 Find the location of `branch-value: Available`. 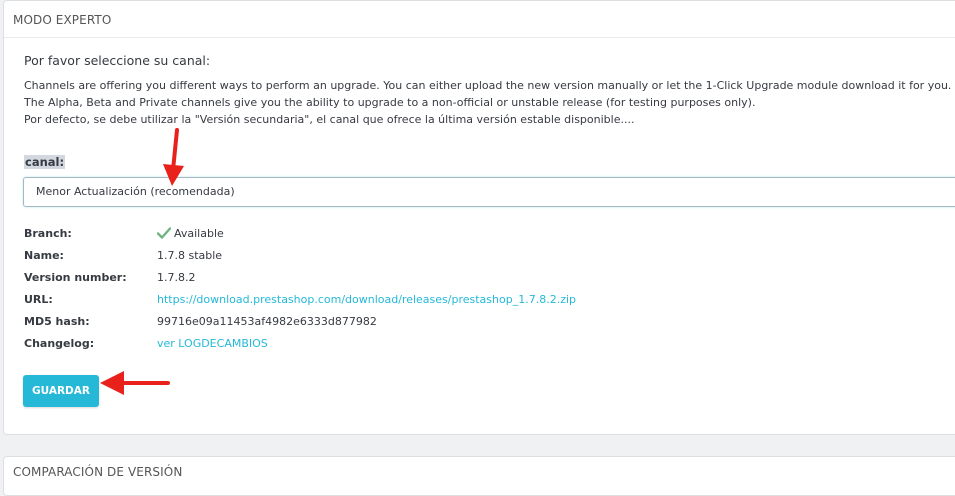

branch-value: Available is located at coordinates (190, 233).